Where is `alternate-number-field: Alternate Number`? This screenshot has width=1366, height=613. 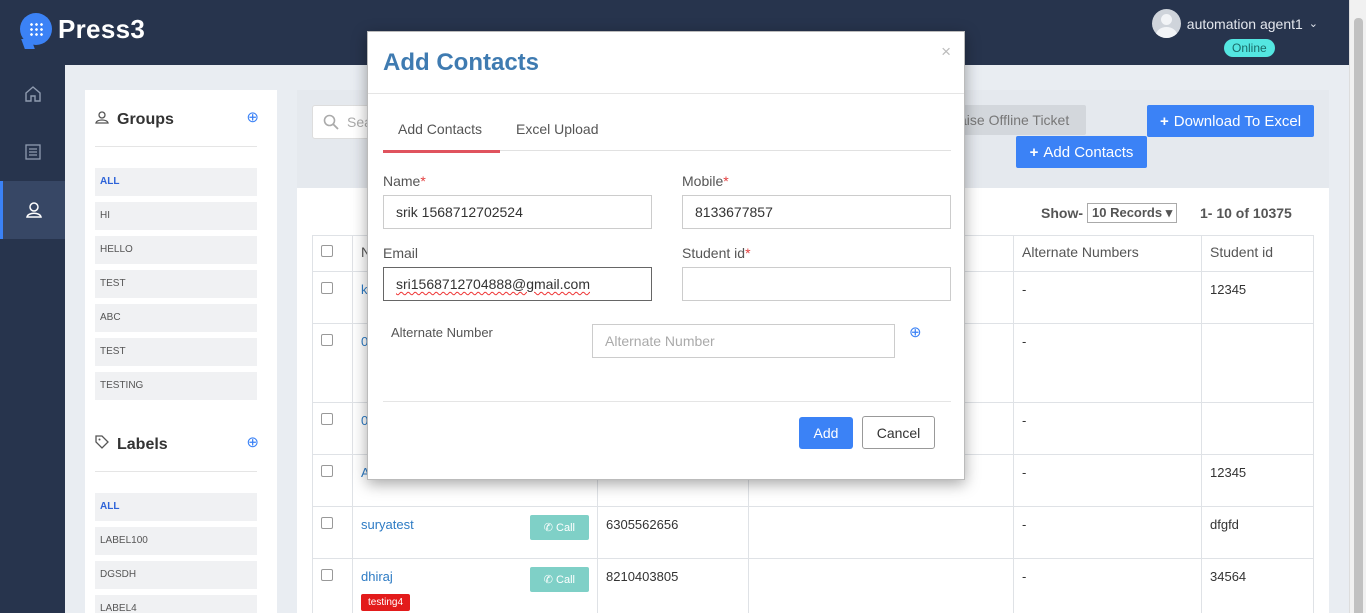 alternate-number-field: Alternate Number is located at coordinates (743, 341).